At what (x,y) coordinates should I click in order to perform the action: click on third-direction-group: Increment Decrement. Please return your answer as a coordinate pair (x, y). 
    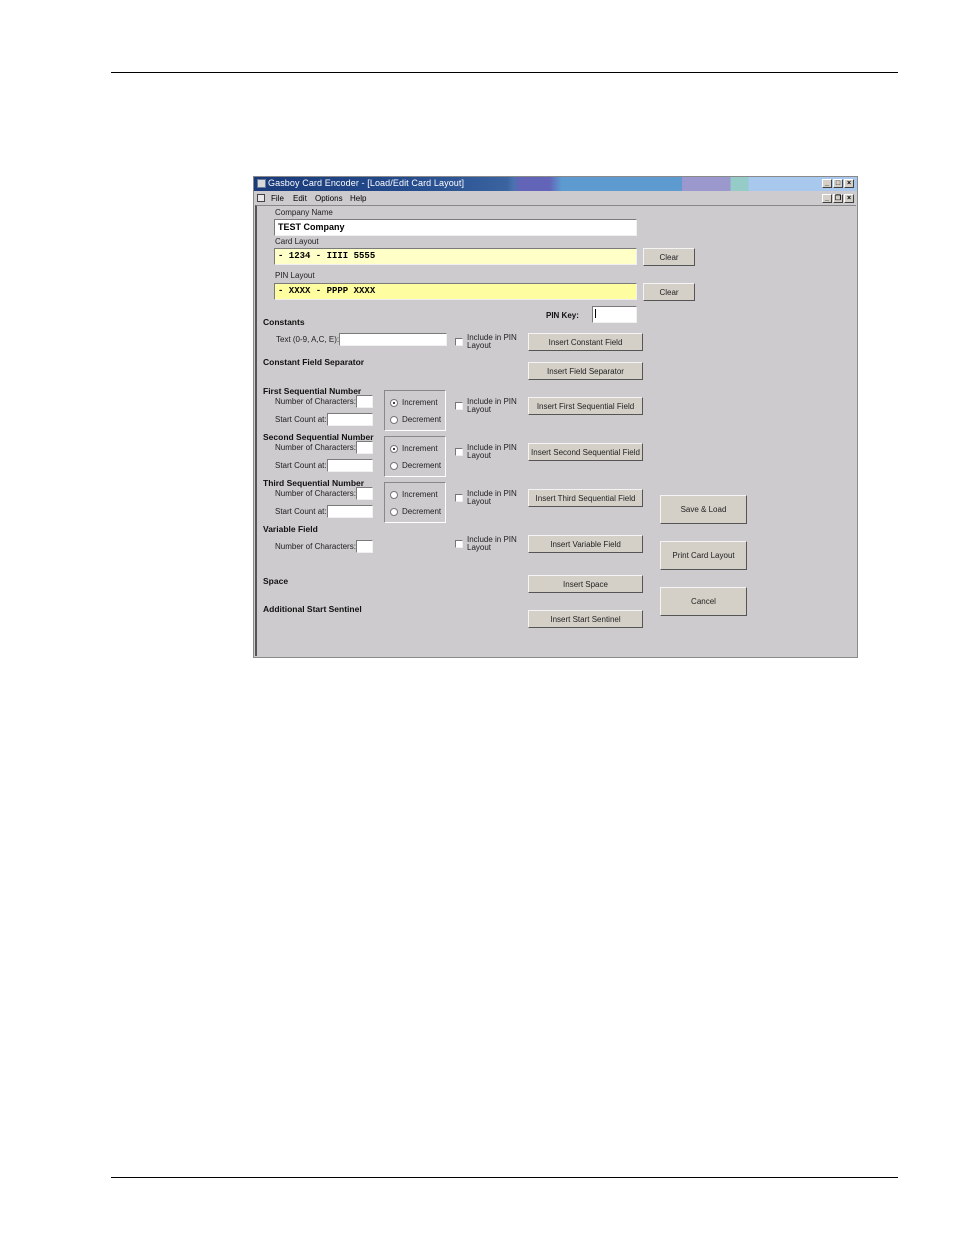
    Looking at the image, I should click on (415, 502).